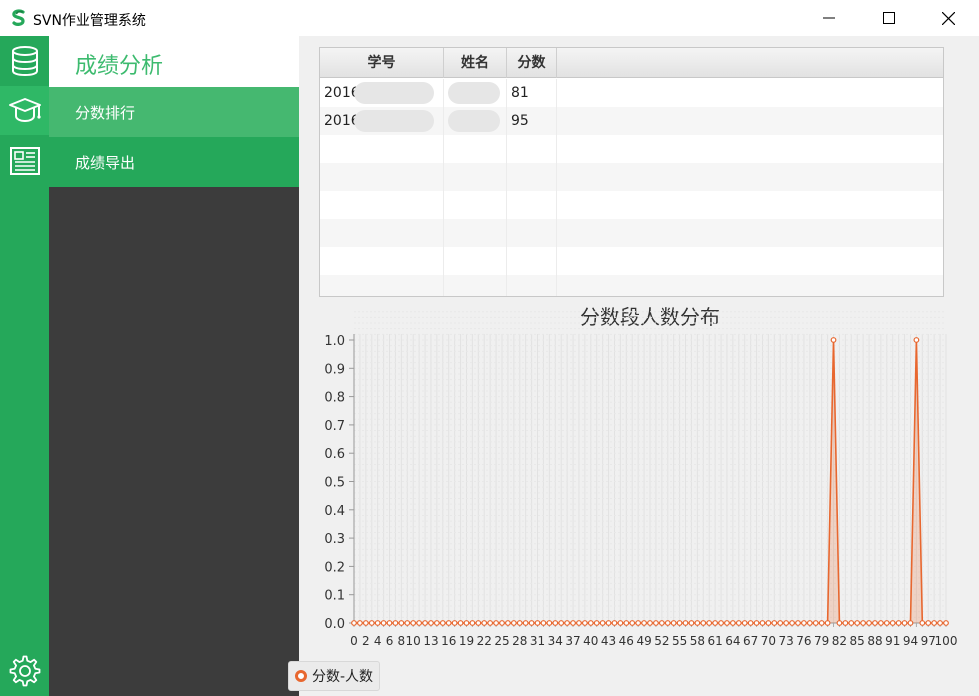  What do you see at coordinates (334, 483) in the screenshot?
I see `y-tick-label: 0.5` at bounding box center [334, 483].